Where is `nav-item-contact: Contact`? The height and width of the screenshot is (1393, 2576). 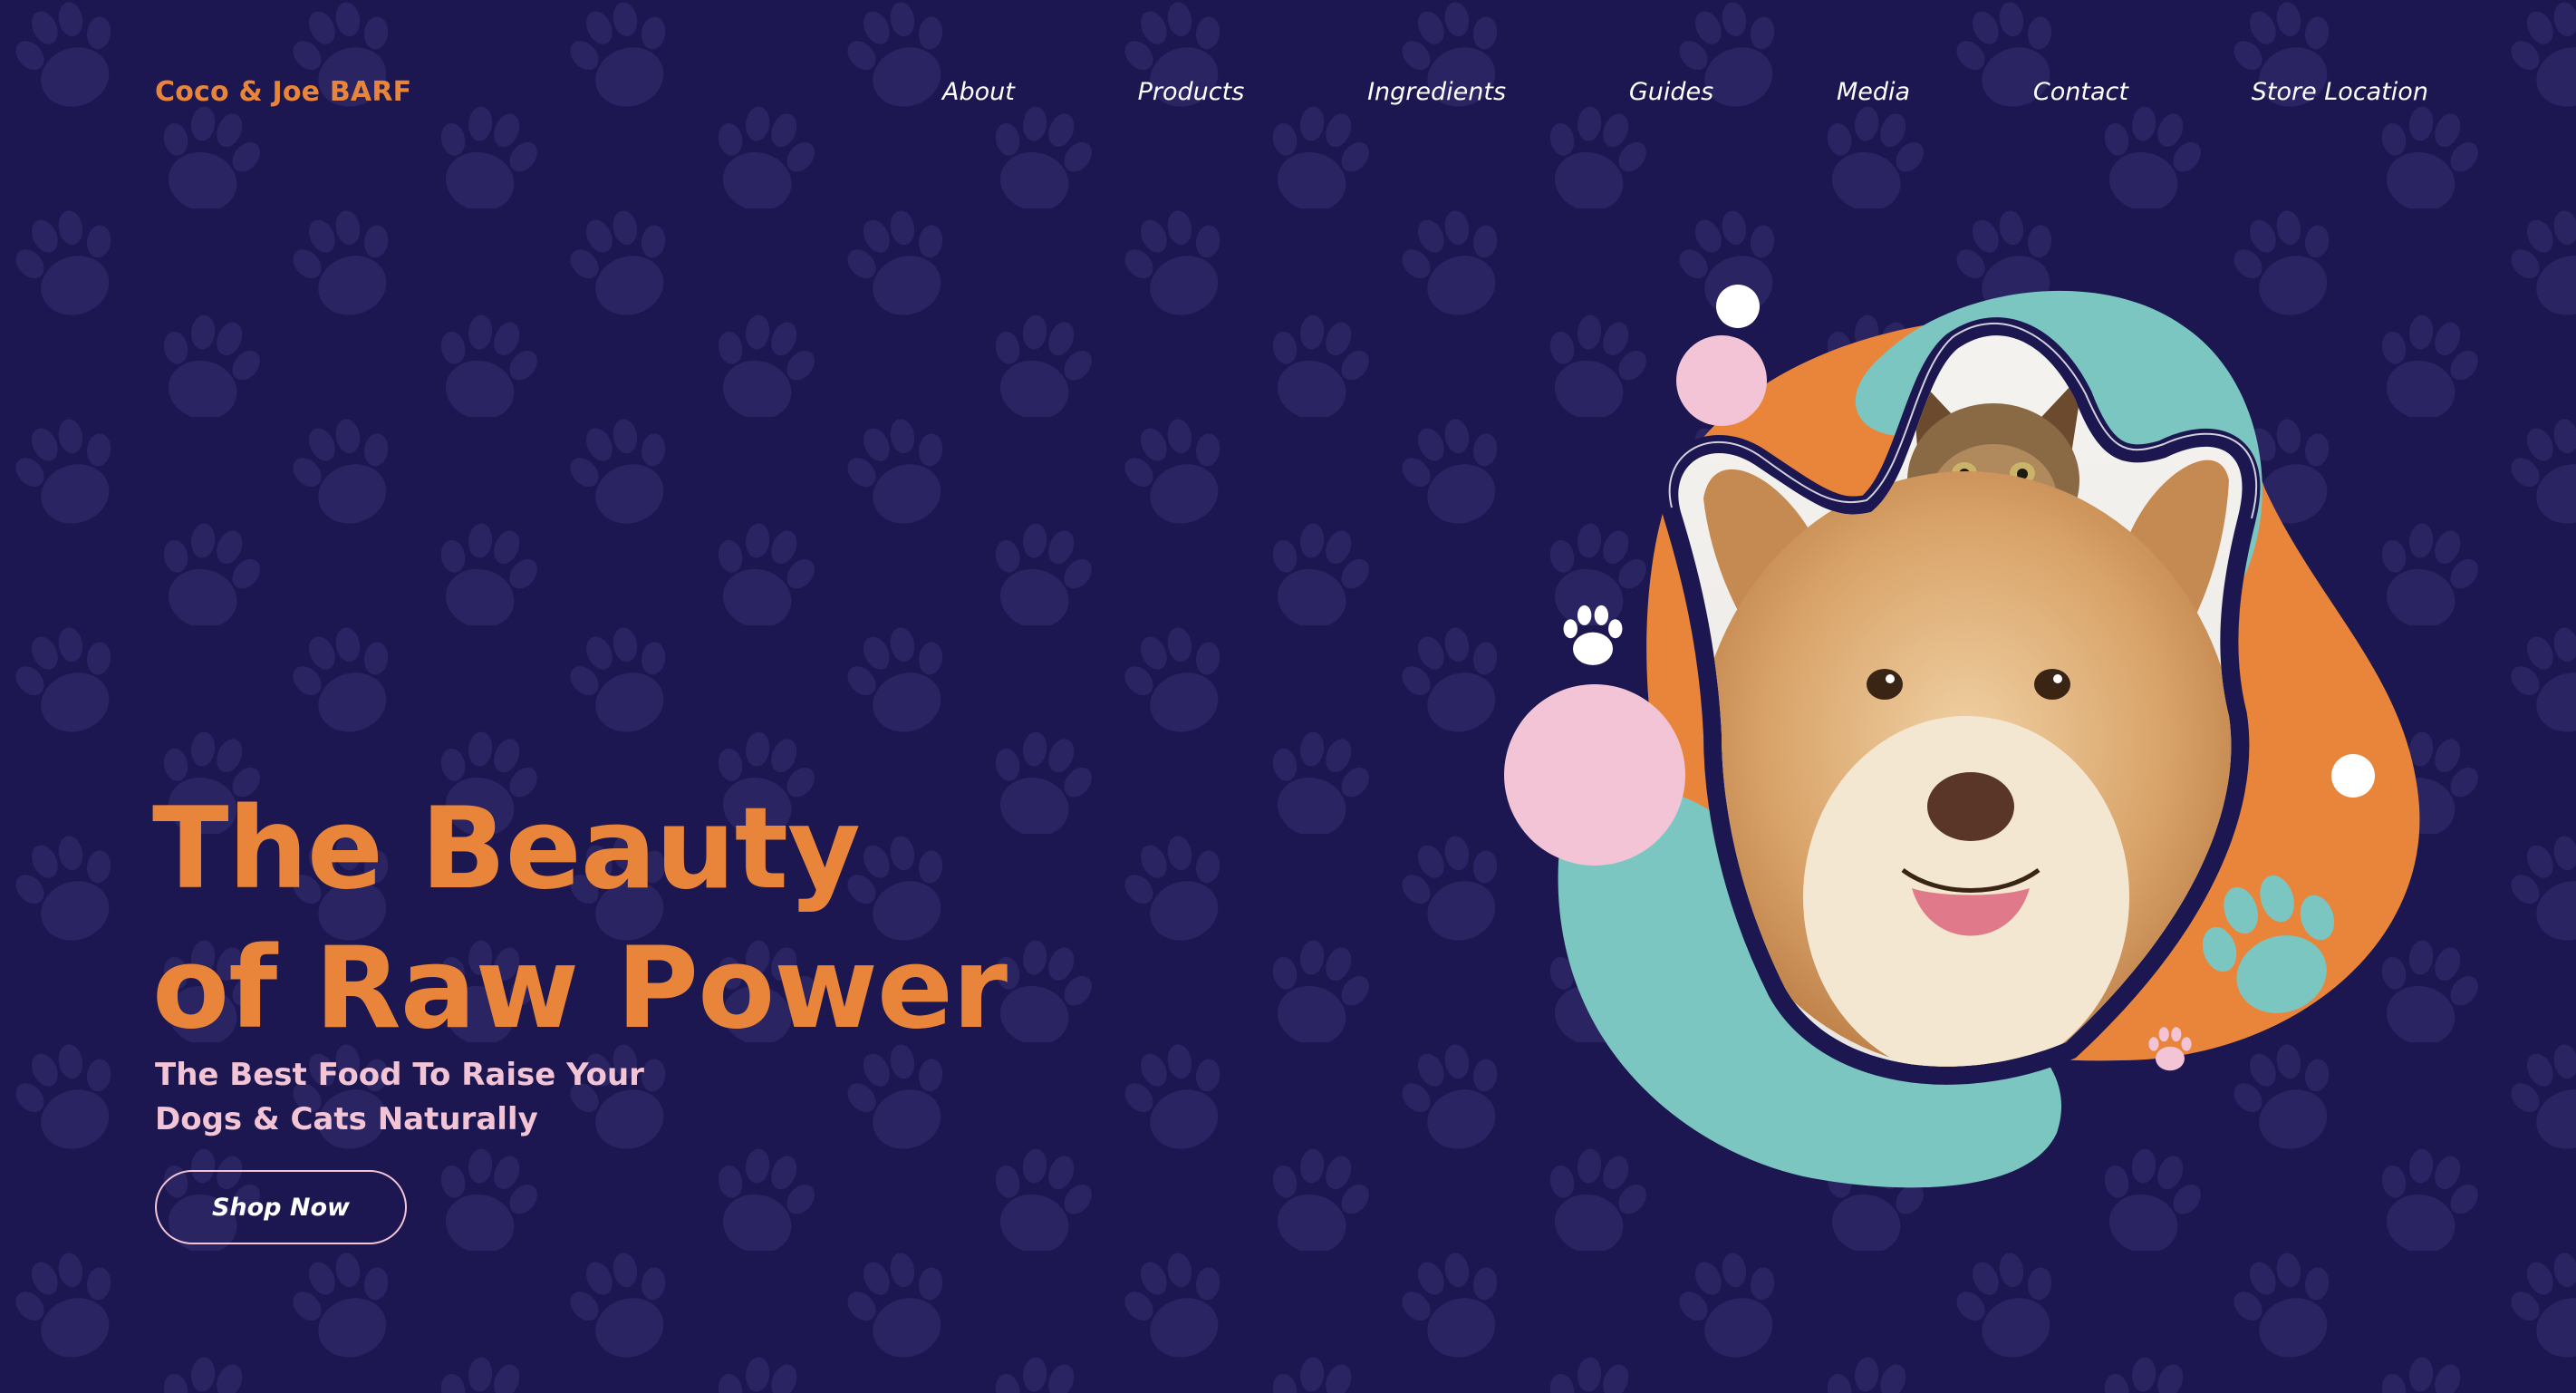 nav-item-contact: Contact is located at coordinates (2080, 92).